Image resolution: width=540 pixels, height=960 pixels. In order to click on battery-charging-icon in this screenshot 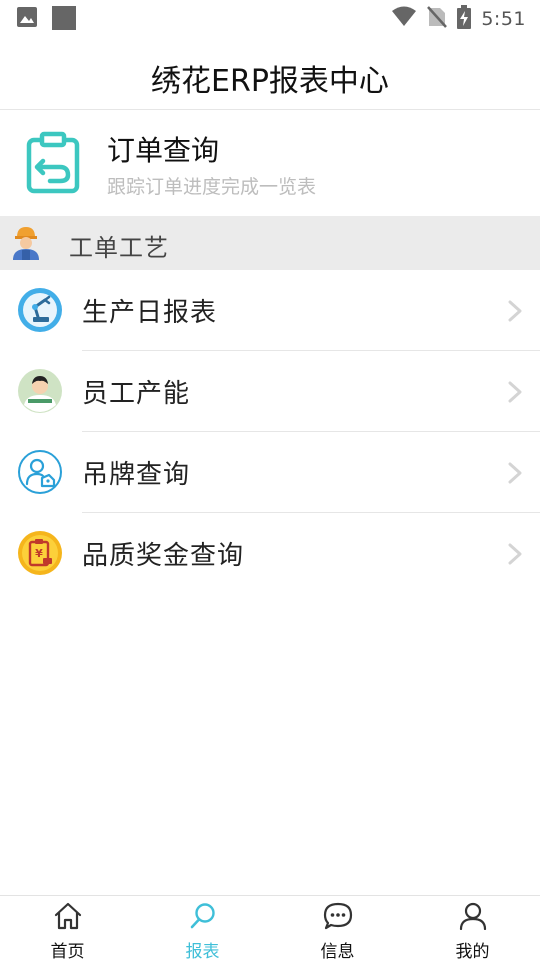, I will do `click(464, 19)`.